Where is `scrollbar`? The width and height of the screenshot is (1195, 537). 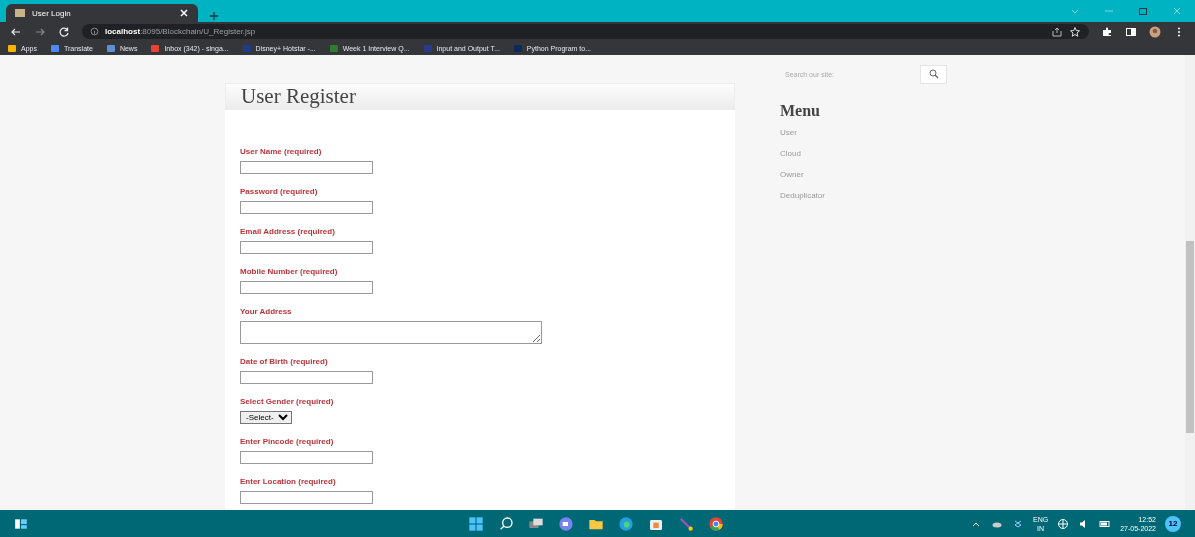
scrollbar is located at coordinates (1190, 282).